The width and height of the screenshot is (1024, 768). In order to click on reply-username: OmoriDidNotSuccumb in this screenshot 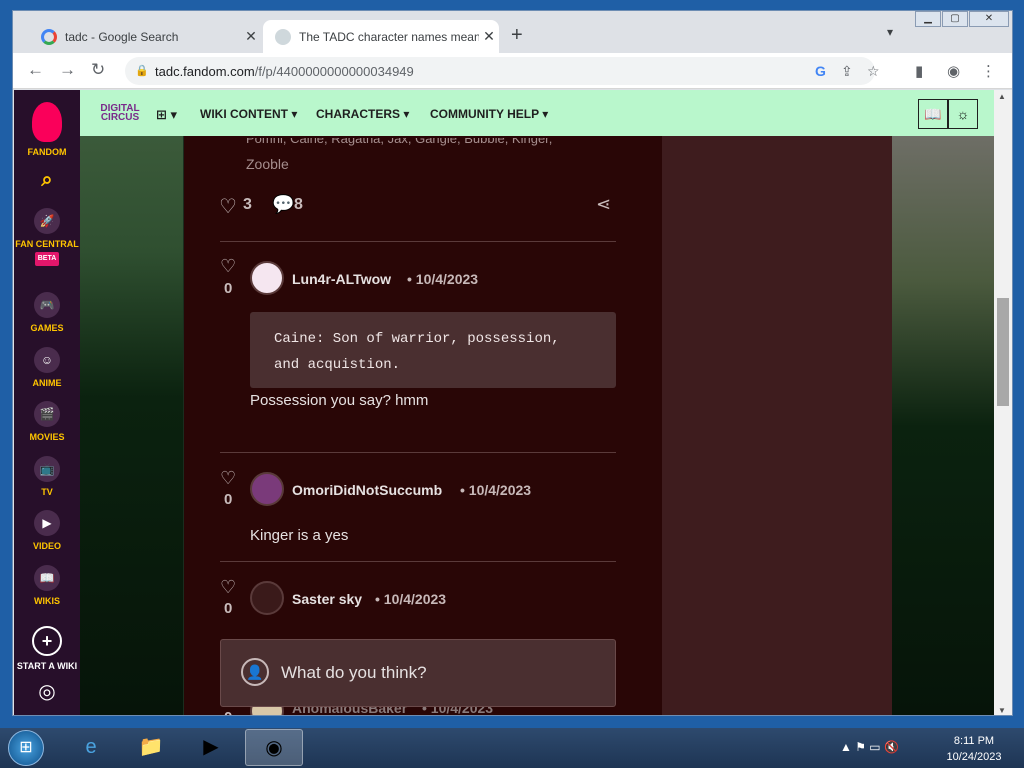, I will do `click(367, 490)`.